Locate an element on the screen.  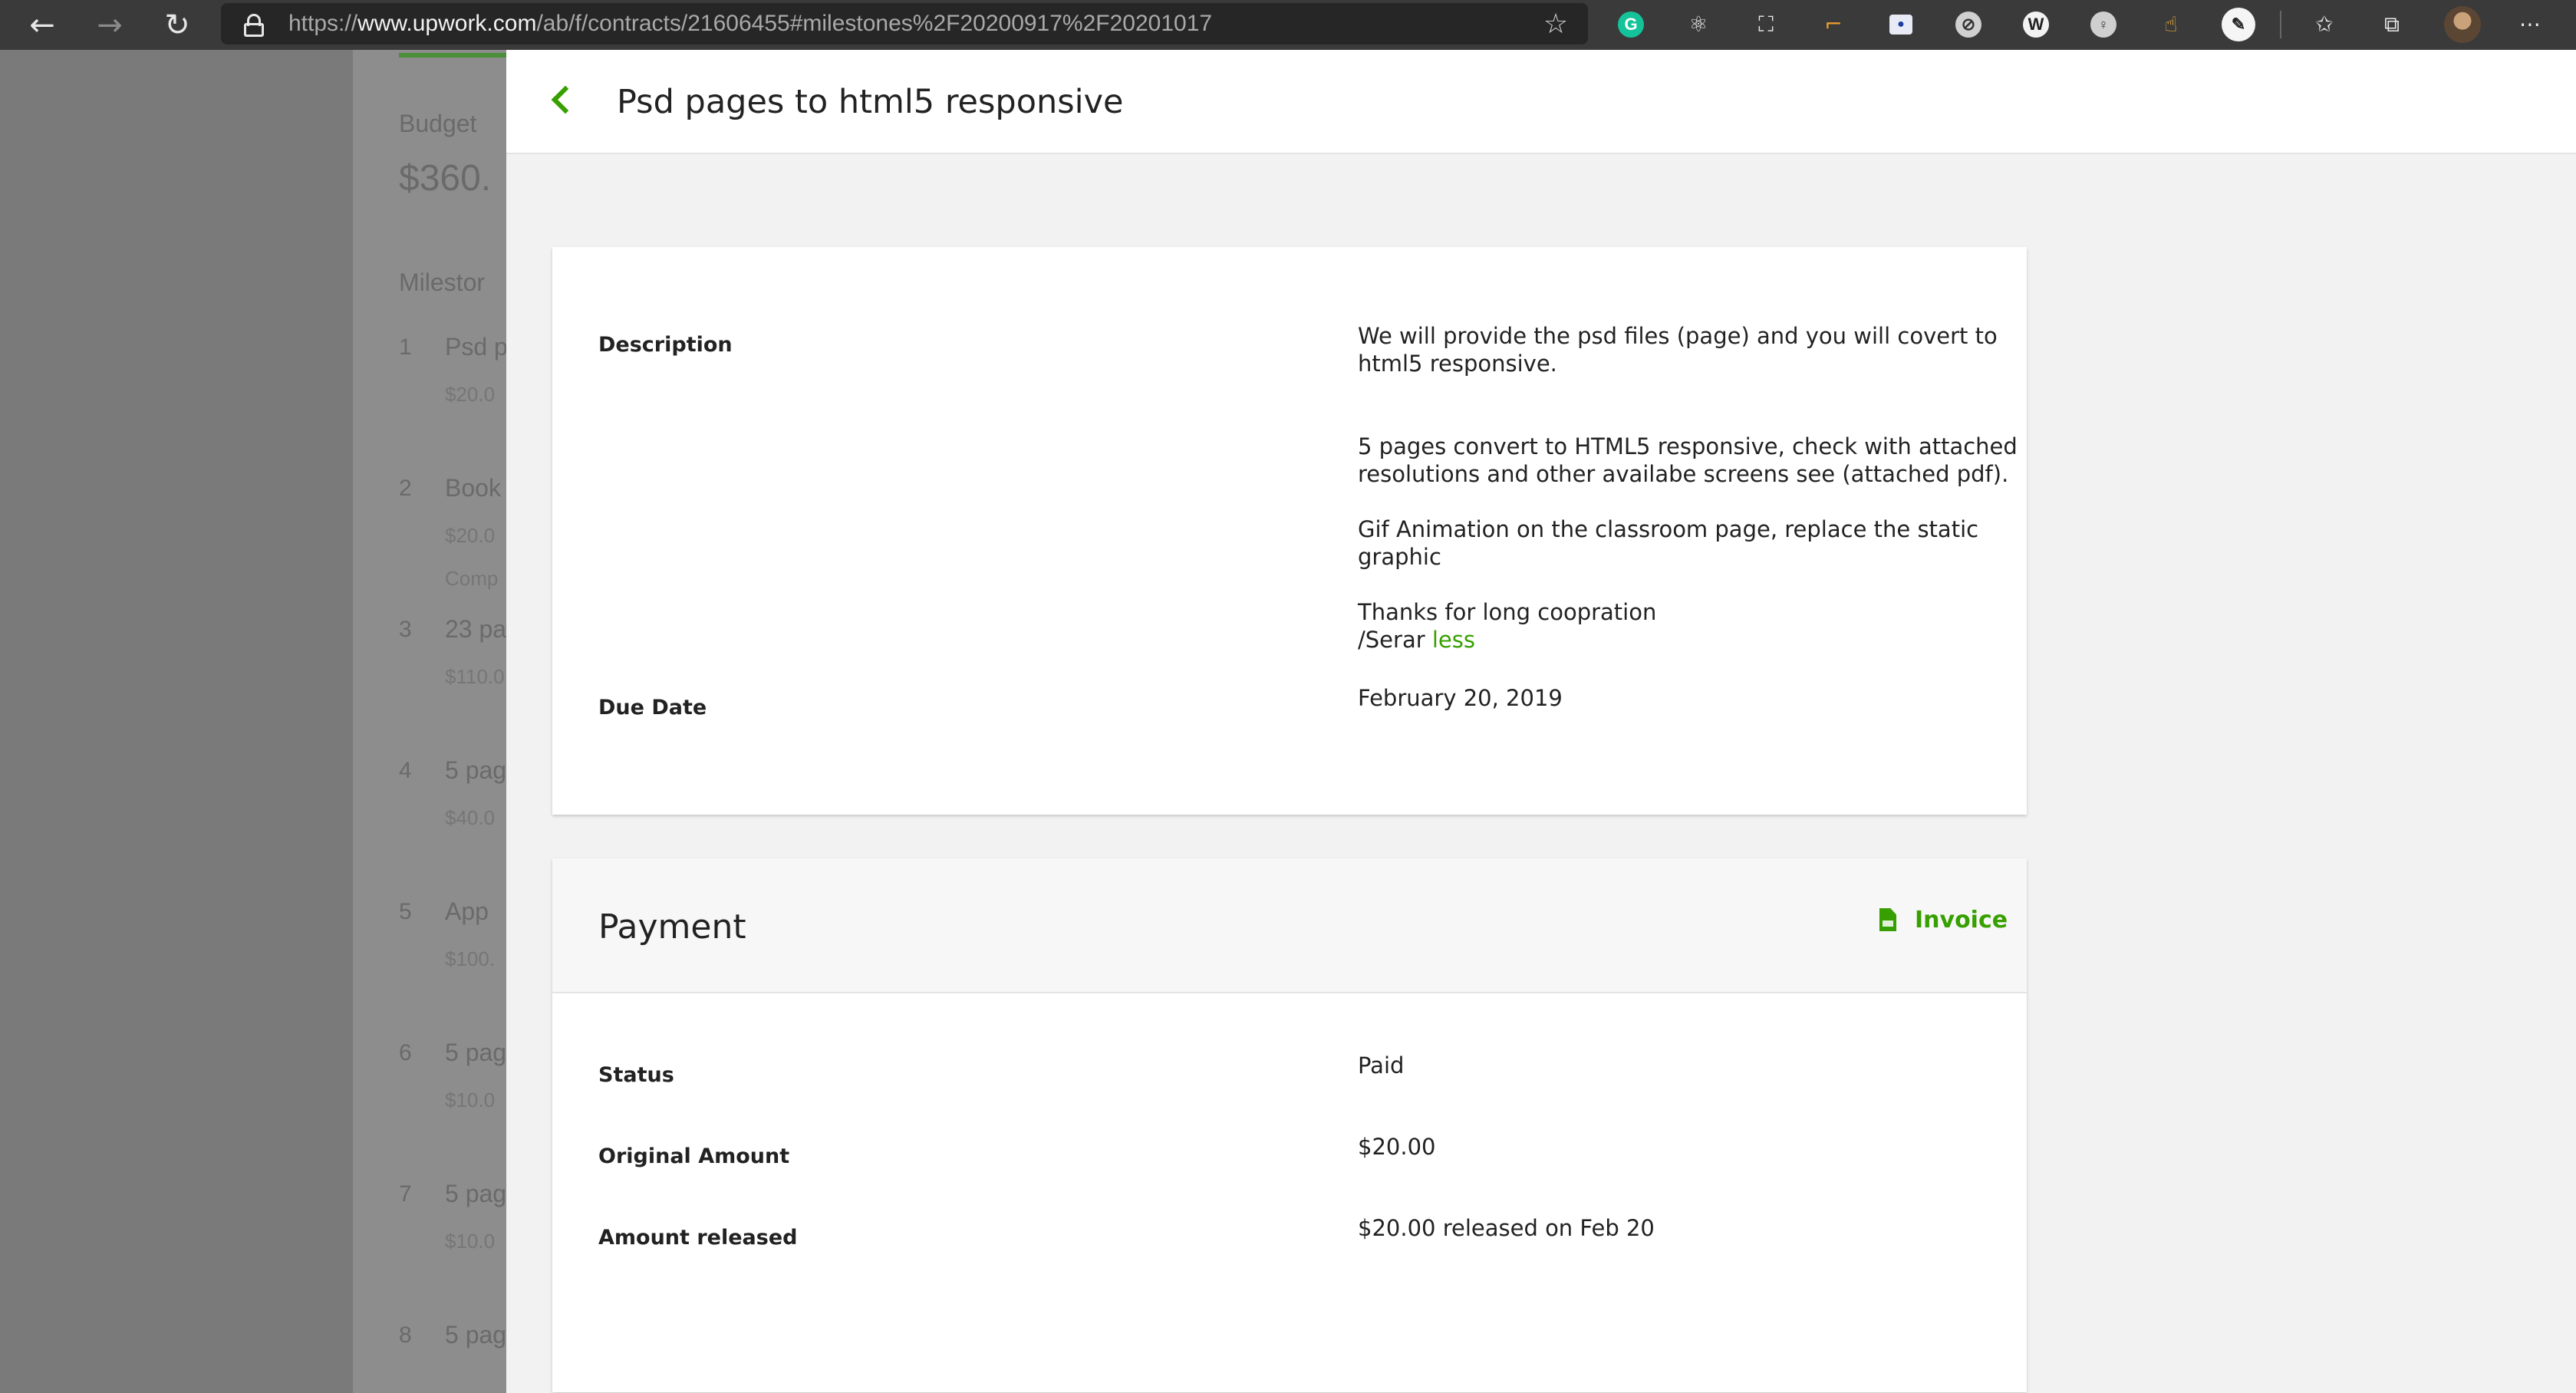
more-menu-icon: ⋯ is located at coordinates (2530, 24).